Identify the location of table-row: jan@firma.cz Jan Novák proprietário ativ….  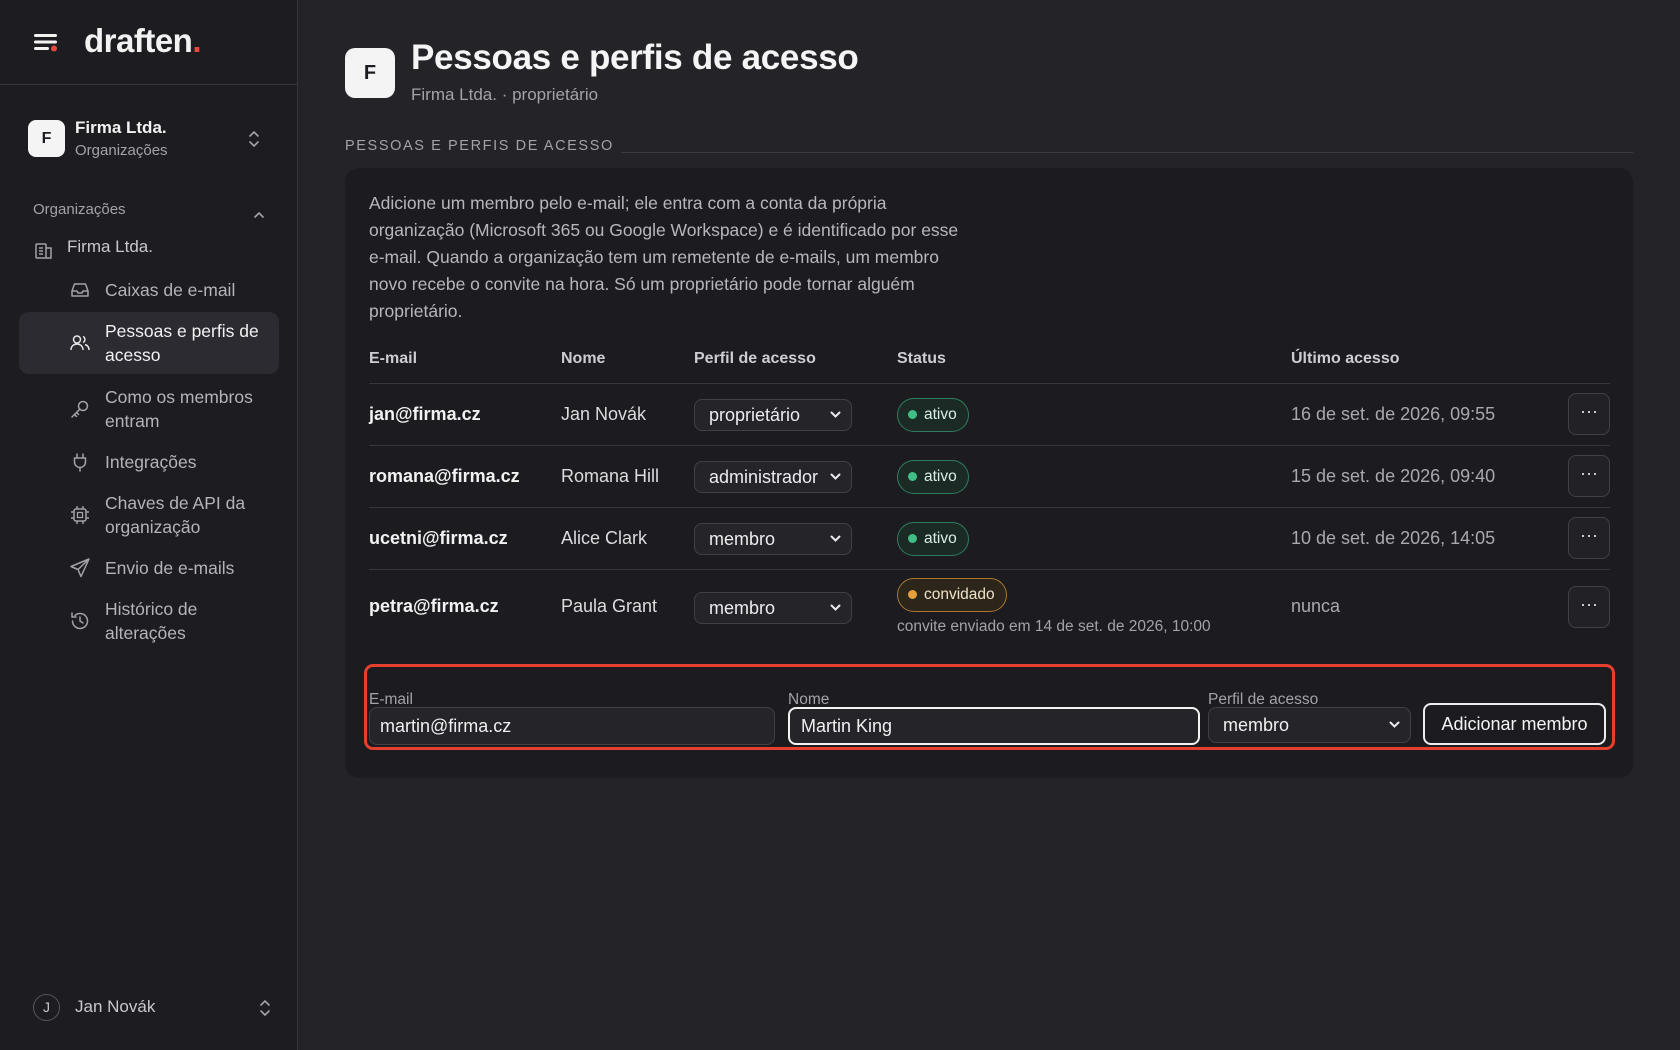
(989, 415).